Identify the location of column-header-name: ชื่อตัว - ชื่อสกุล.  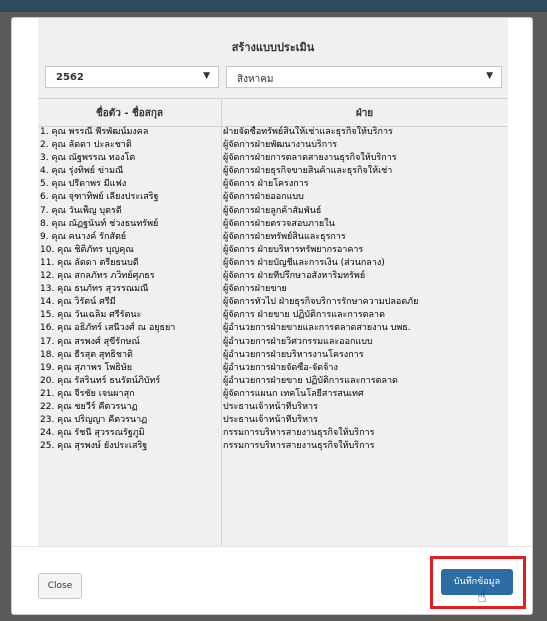
(129, 113).